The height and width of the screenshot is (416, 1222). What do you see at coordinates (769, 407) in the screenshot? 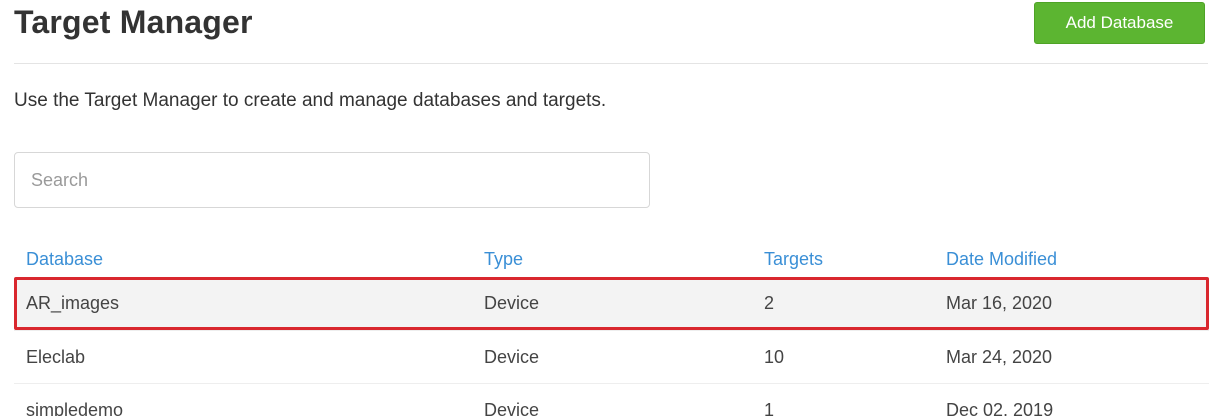
I see `cell-targets: 1` at bounding box center [769, 407].